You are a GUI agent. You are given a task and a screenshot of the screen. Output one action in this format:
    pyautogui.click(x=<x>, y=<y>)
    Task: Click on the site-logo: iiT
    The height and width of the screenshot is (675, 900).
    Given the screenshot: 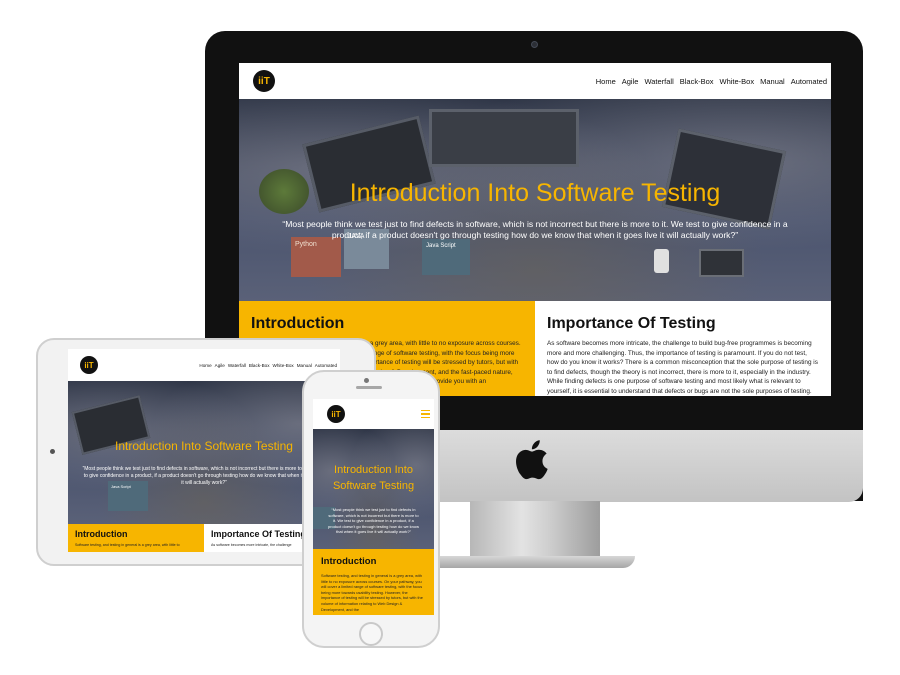 What is the action you would take?
    pyautogui.click(x=264, y=81)
    